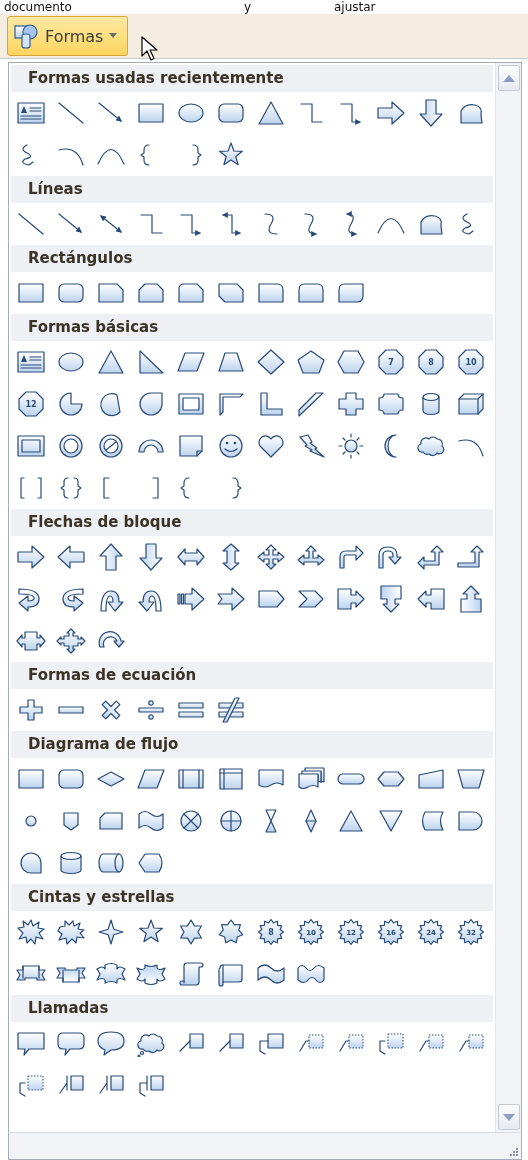 The width and height of the screenshot is (528, 1160). Describe the element at coordinates (252, 189) in the screenshot. I see `section-heading: Líneas` at that location.